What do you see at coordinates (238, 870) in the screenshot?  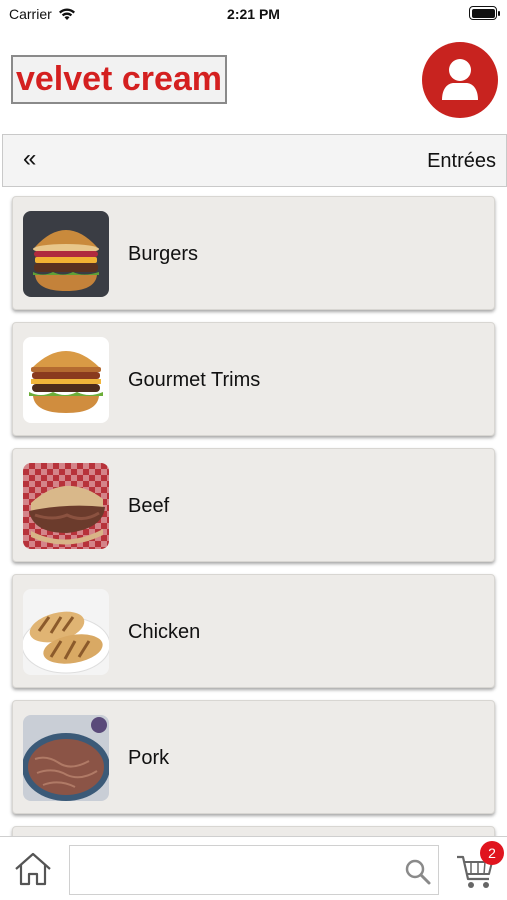 I see `search-input` at bounding box center [238, 870].